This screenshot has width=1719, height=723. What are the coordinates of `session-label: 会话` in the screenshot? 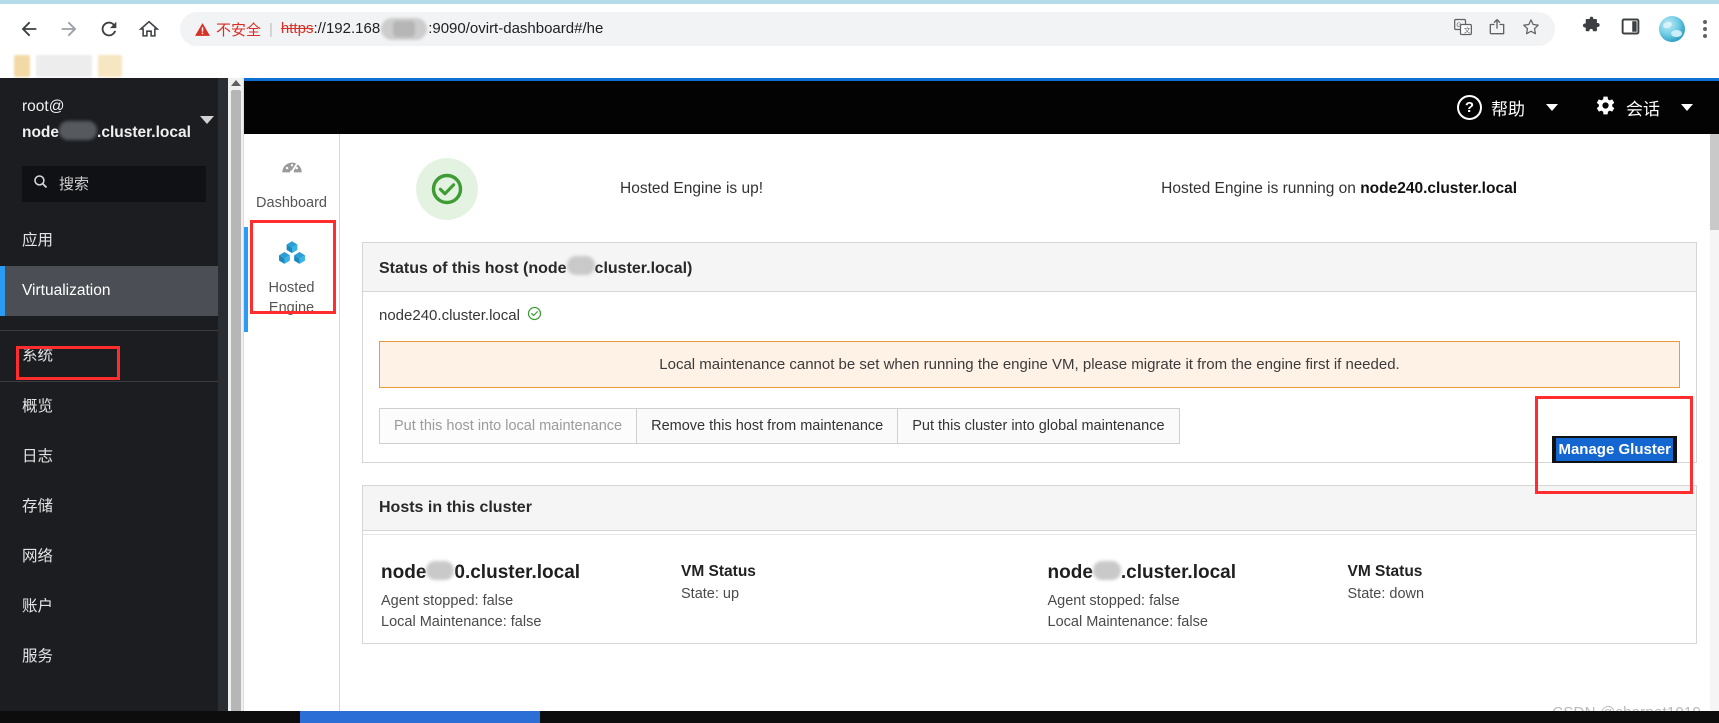 It's located at (1643, 109).